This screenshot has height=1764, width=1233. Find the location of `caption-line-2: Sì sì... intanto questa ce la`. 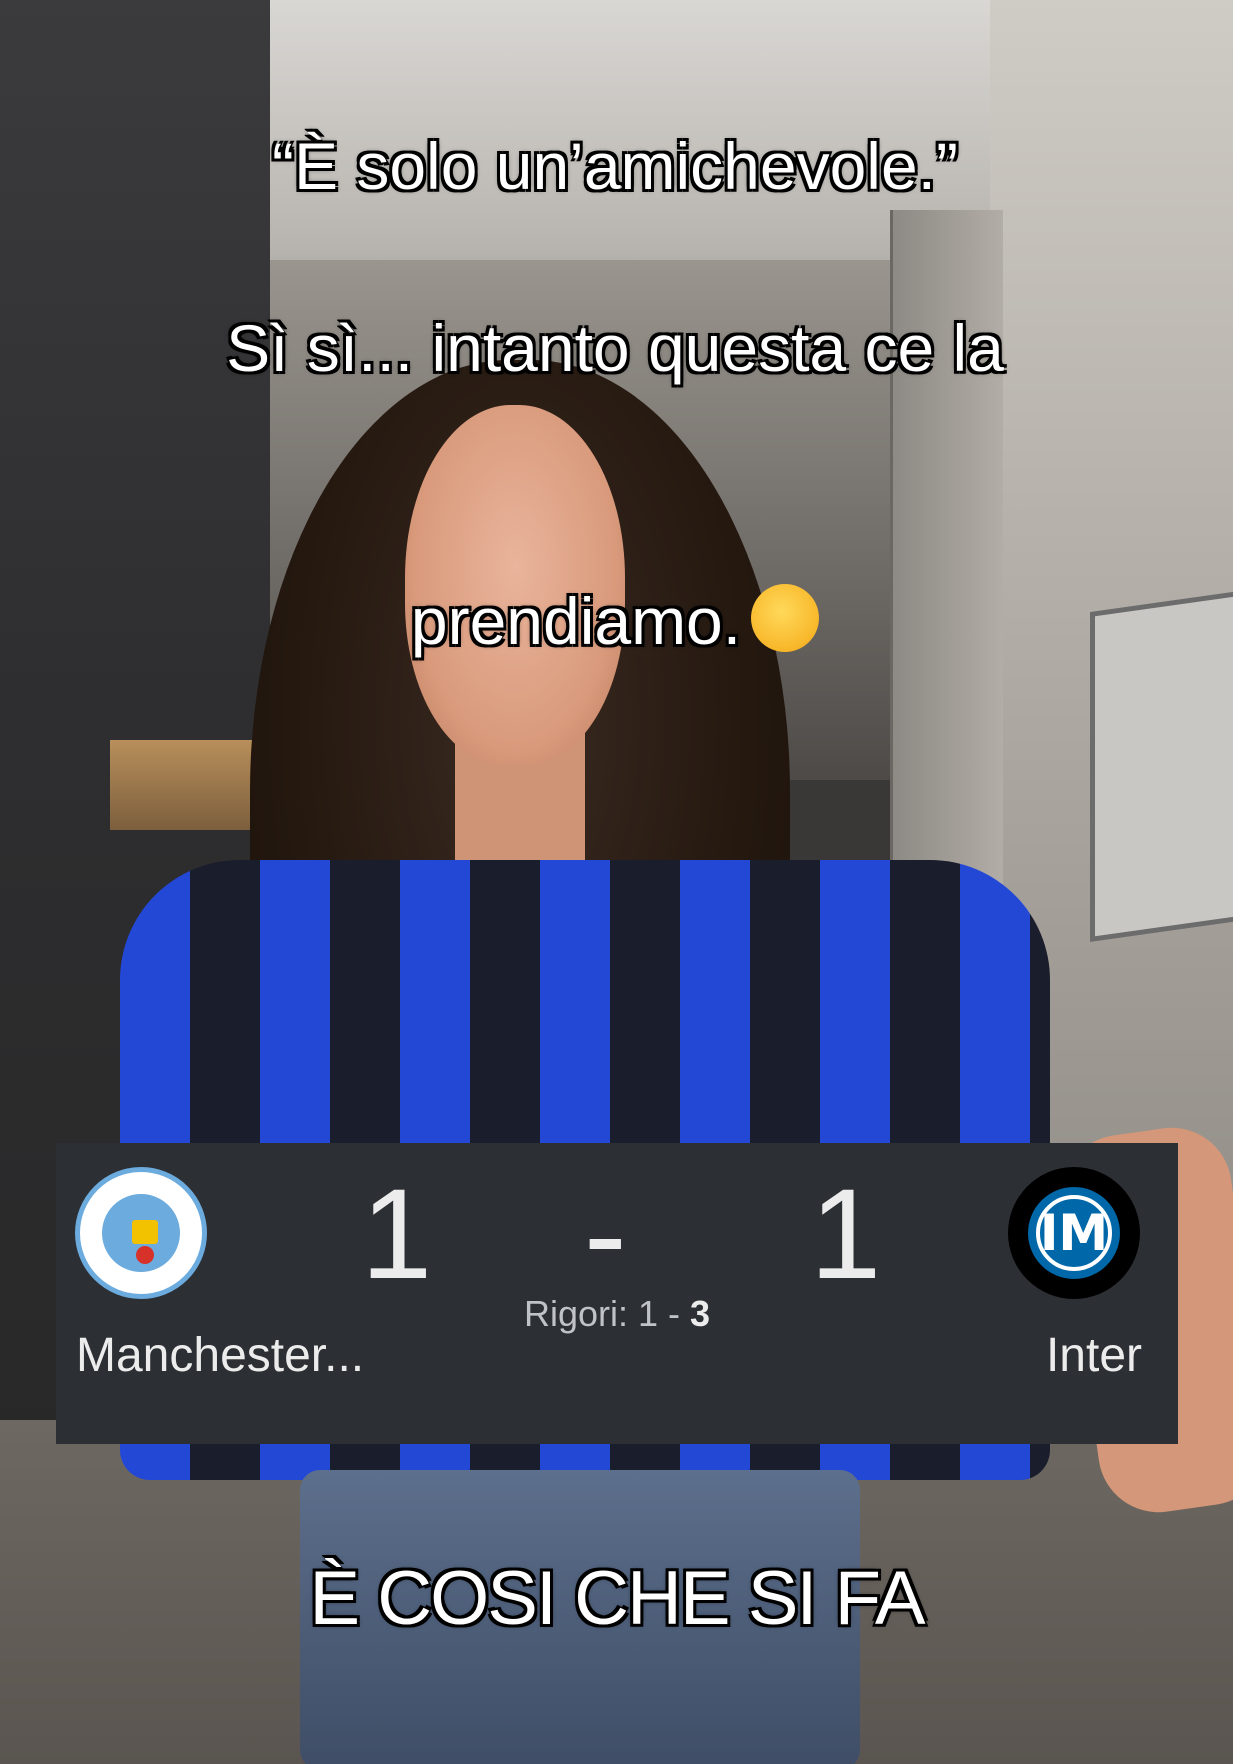

caption-line-2: Sì sì... intanto questa ce la is located at coordinates (615, 348).